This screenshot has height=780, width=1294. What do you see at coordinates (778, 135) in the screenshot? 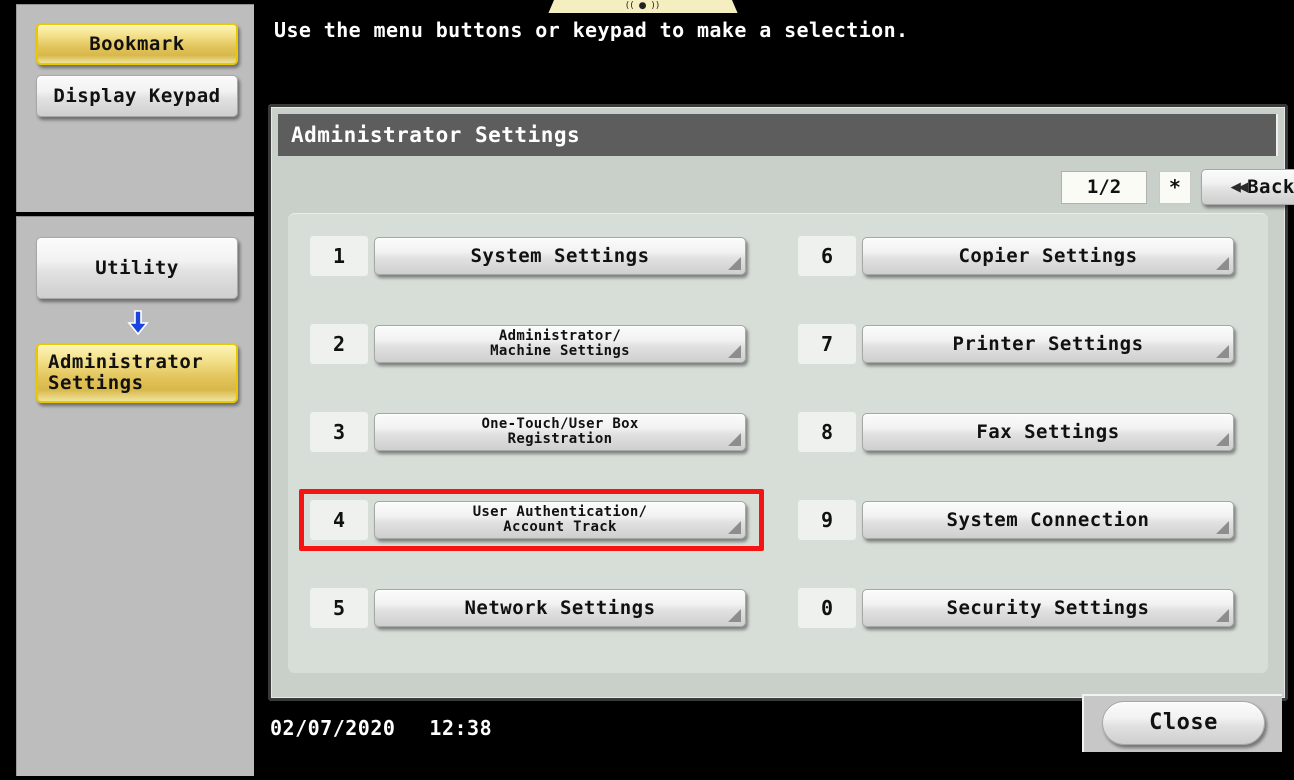
I see `dialog-title: Administrator Settings` at bounding box center [778, 135].